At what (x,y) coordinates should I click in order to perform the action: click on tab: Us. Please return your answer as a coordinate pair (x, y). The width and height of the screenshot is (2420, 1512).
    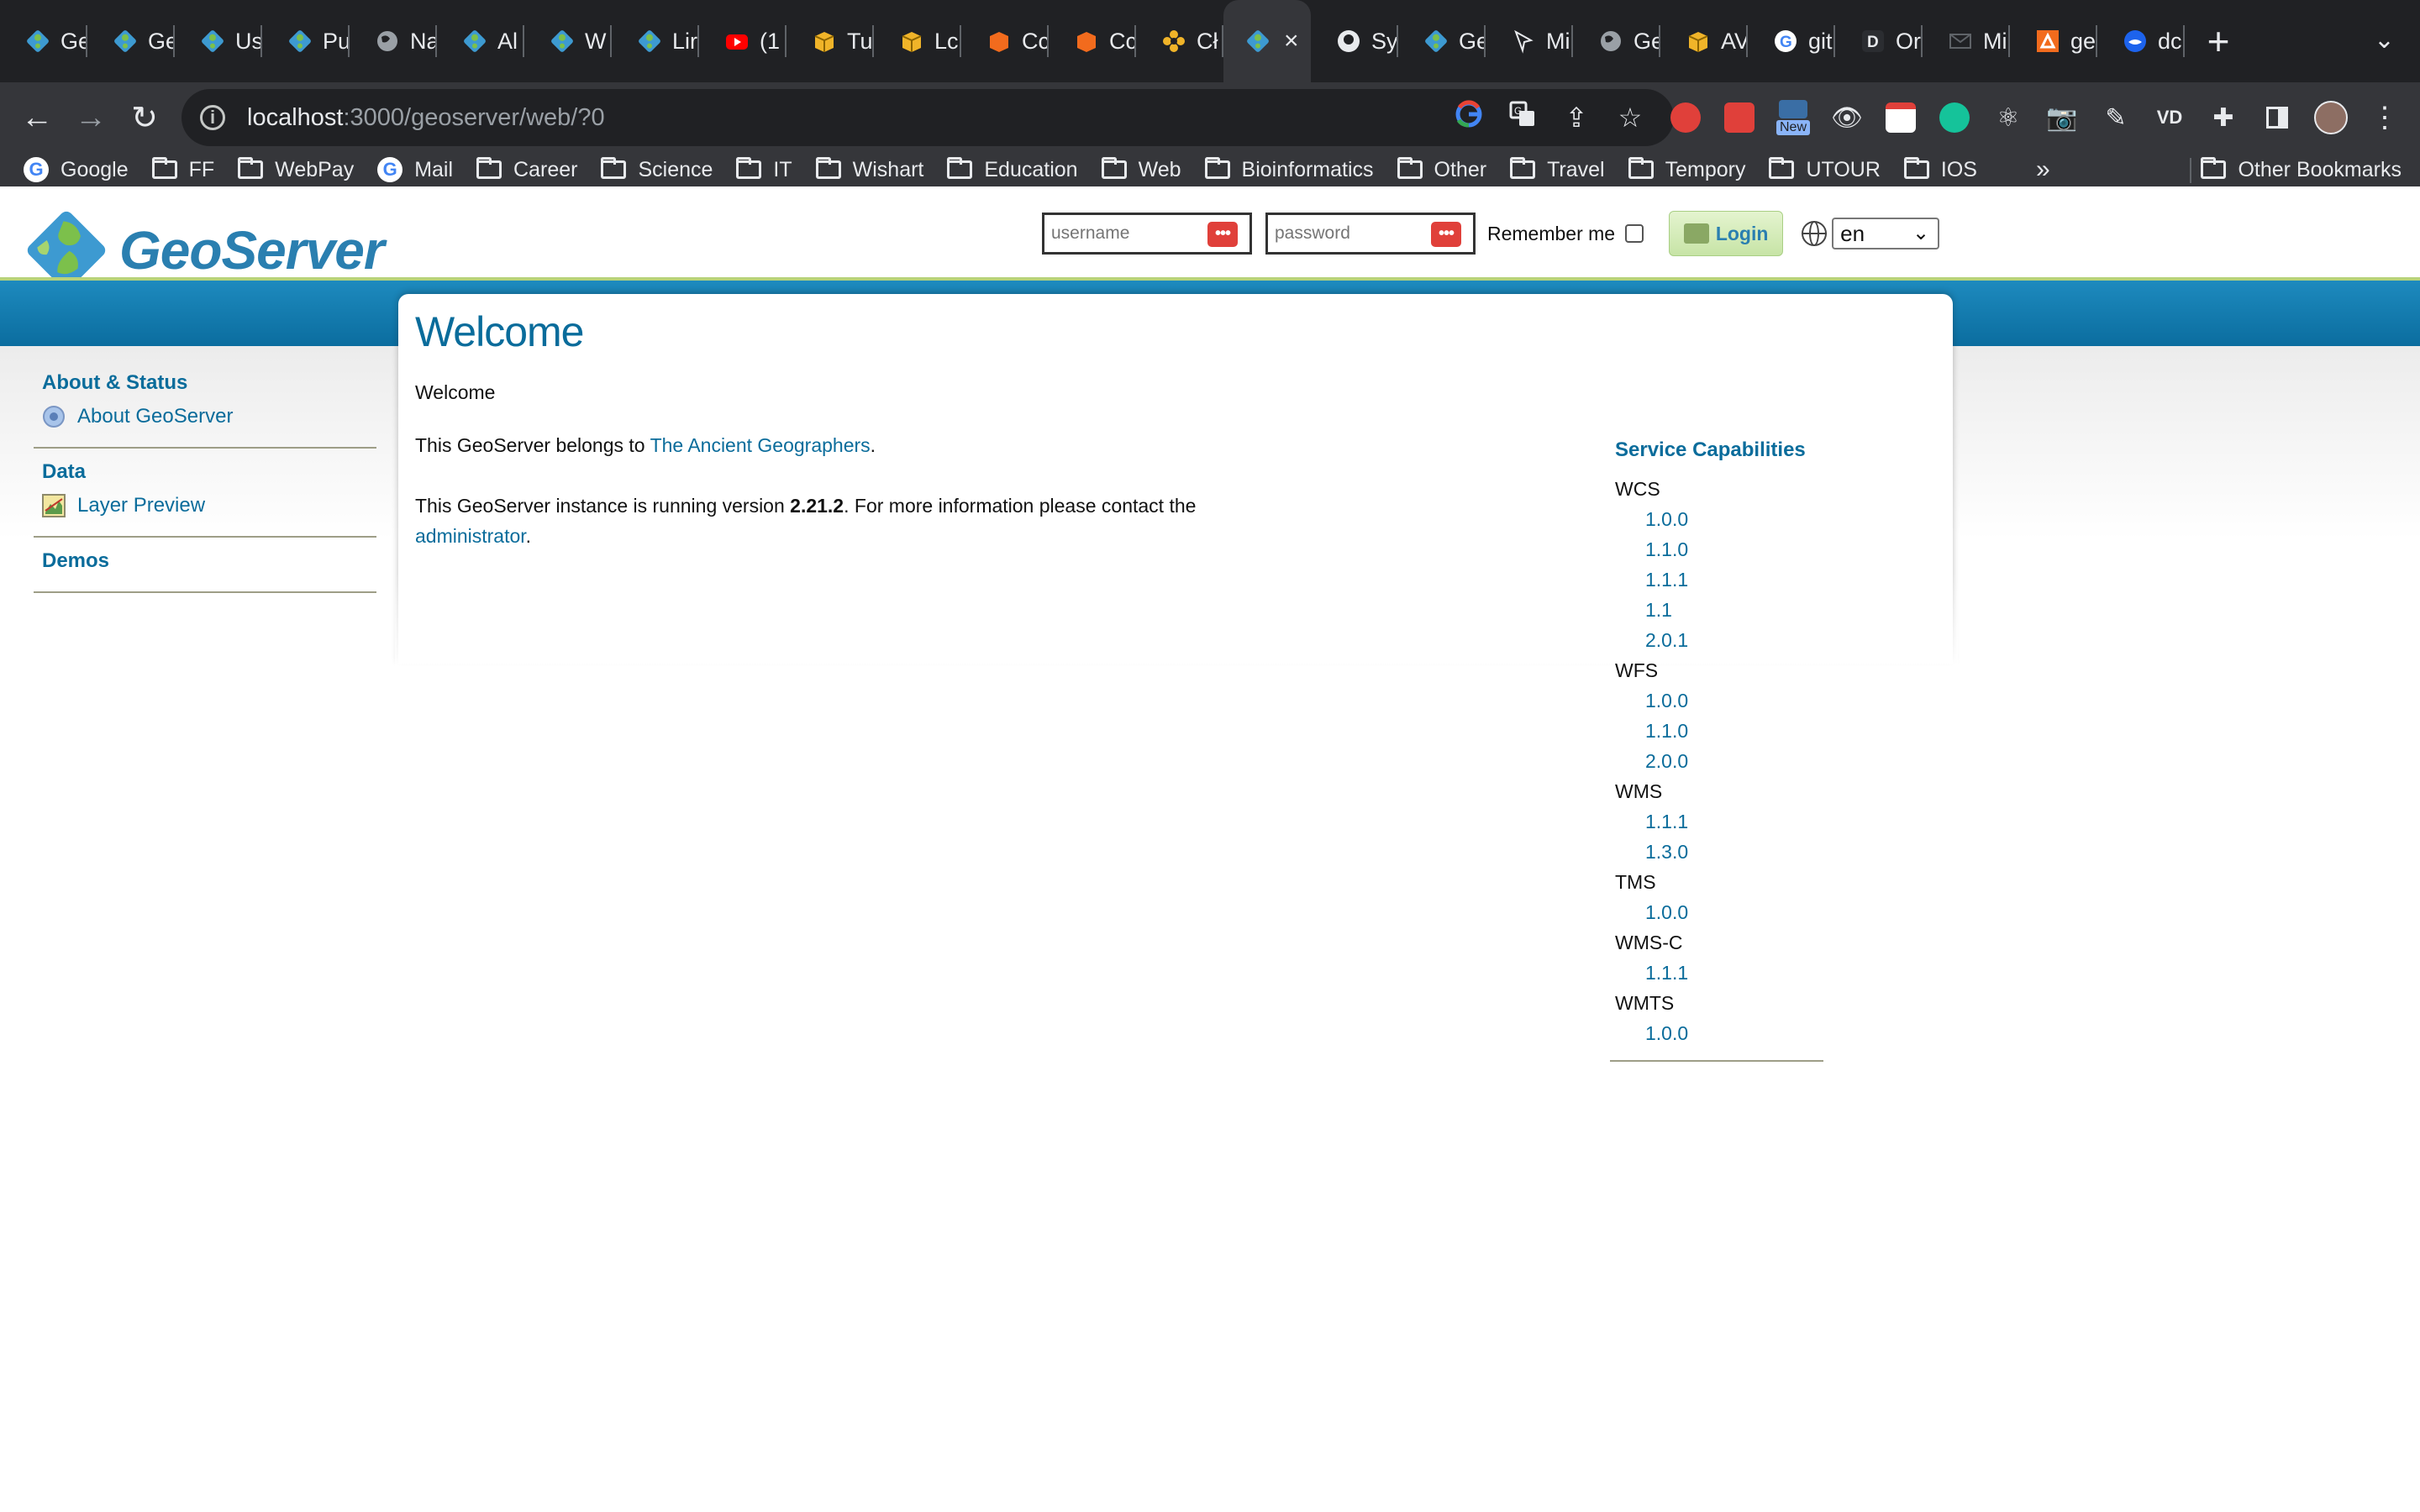
    Looking at the image, I should click on (218, 41).